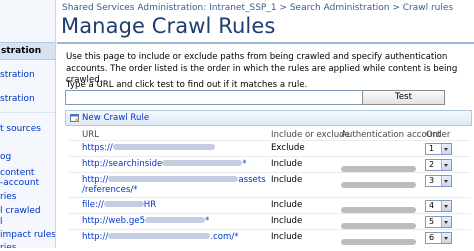 The width and height of the screenshot is (474, 251). I want to click on sidebar-item-impact-rules: impact rules, so click(27, 235).